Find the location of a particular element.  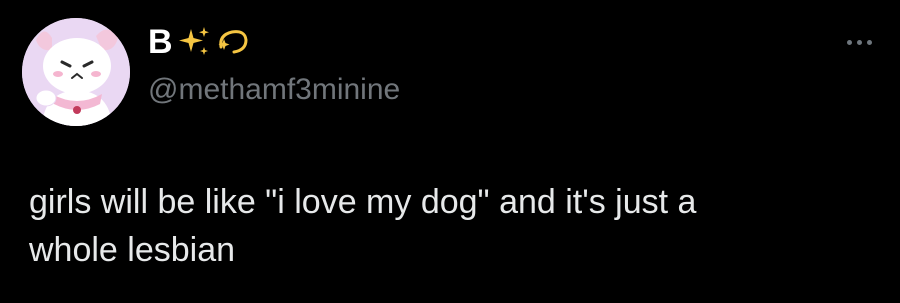

avatar is located at coordinates (76, 72).